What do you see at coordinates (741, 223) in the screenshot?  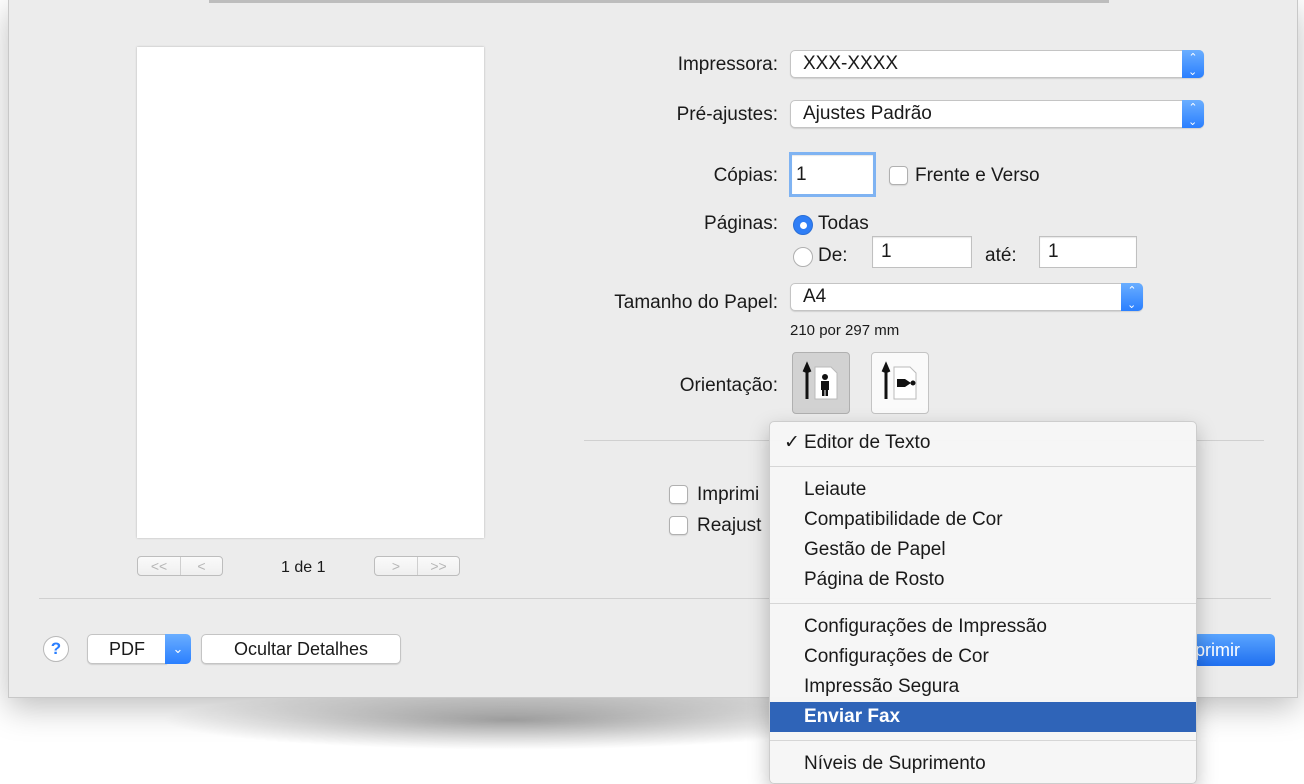 I see `pages-label: Páginas:` at bounding box center [741, 223].